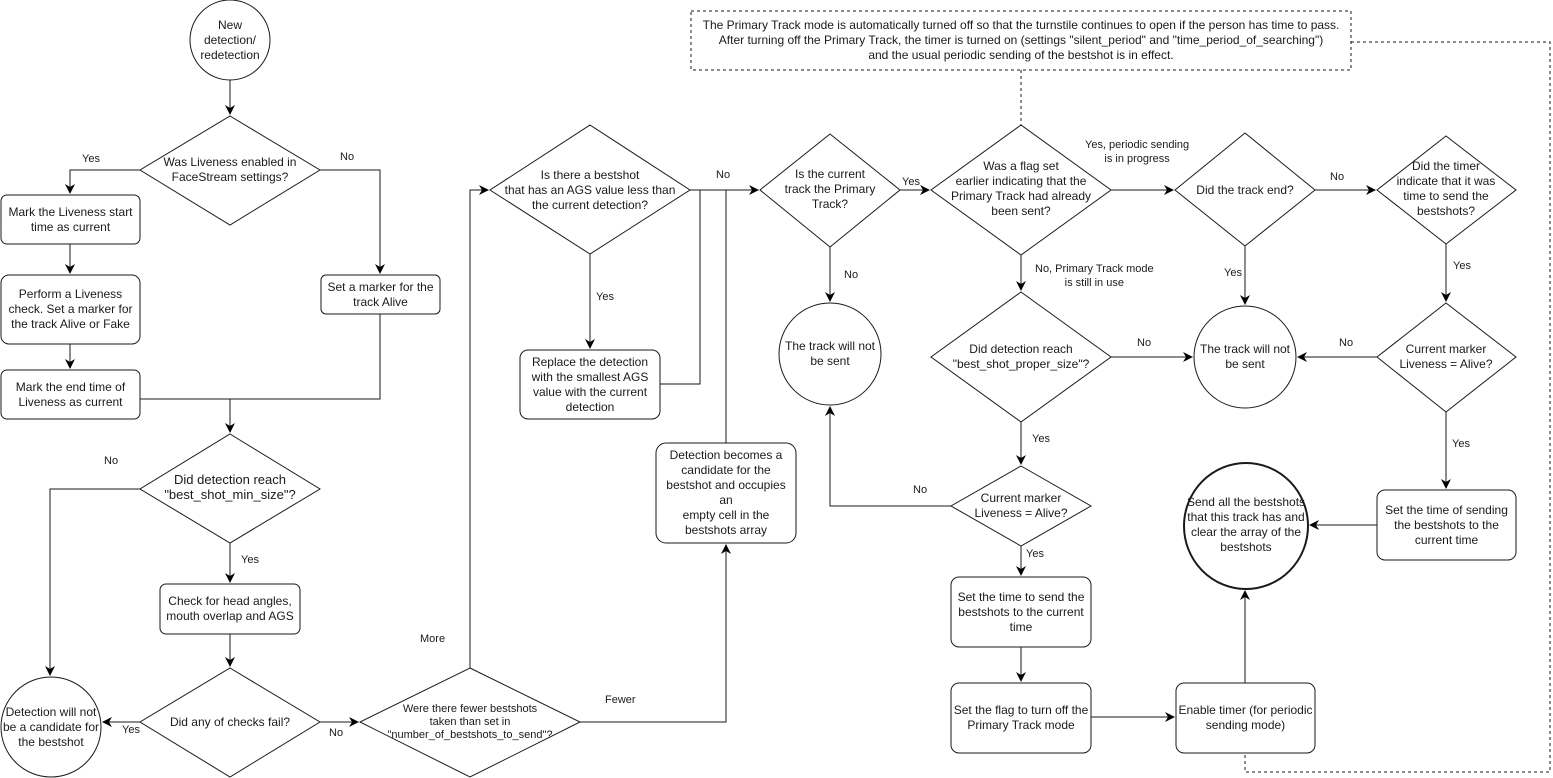 This screenshot has height=778, width=1553. What do you see at coordinates (433, 639) in the screenshot?
I see `label-more: More` at bounding box center [433, 639].